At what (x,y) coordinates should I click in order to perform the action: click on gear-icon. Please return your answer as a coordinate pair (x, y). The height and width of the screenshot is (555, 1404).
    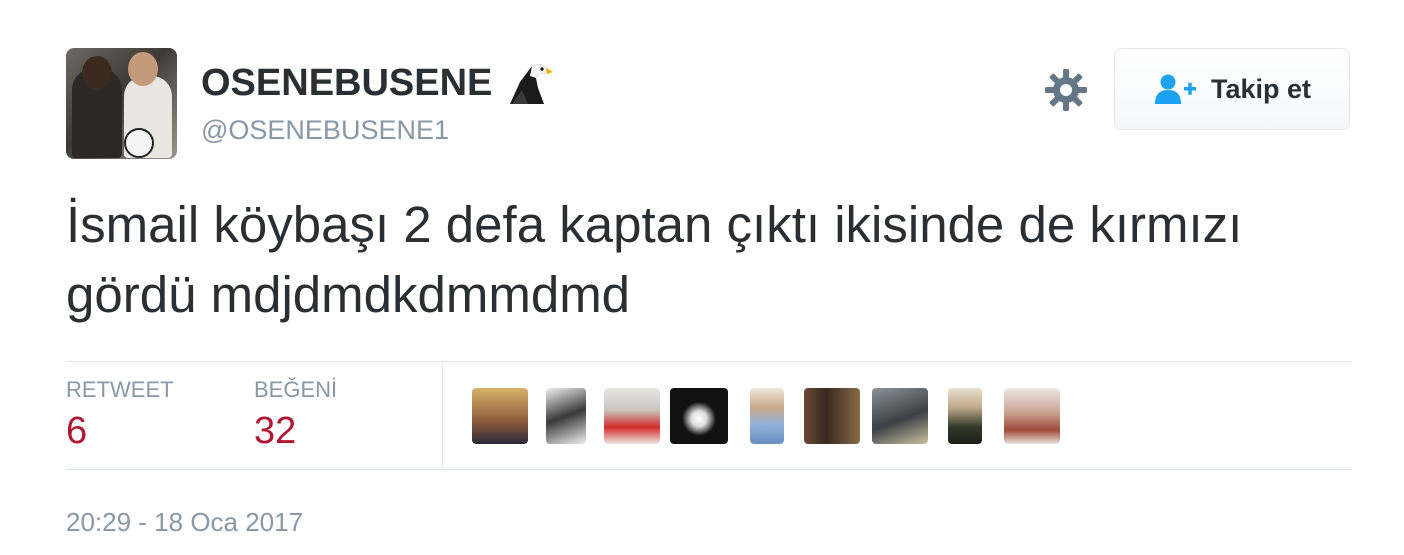
    Looking at the image, I should click on (1066, 90).